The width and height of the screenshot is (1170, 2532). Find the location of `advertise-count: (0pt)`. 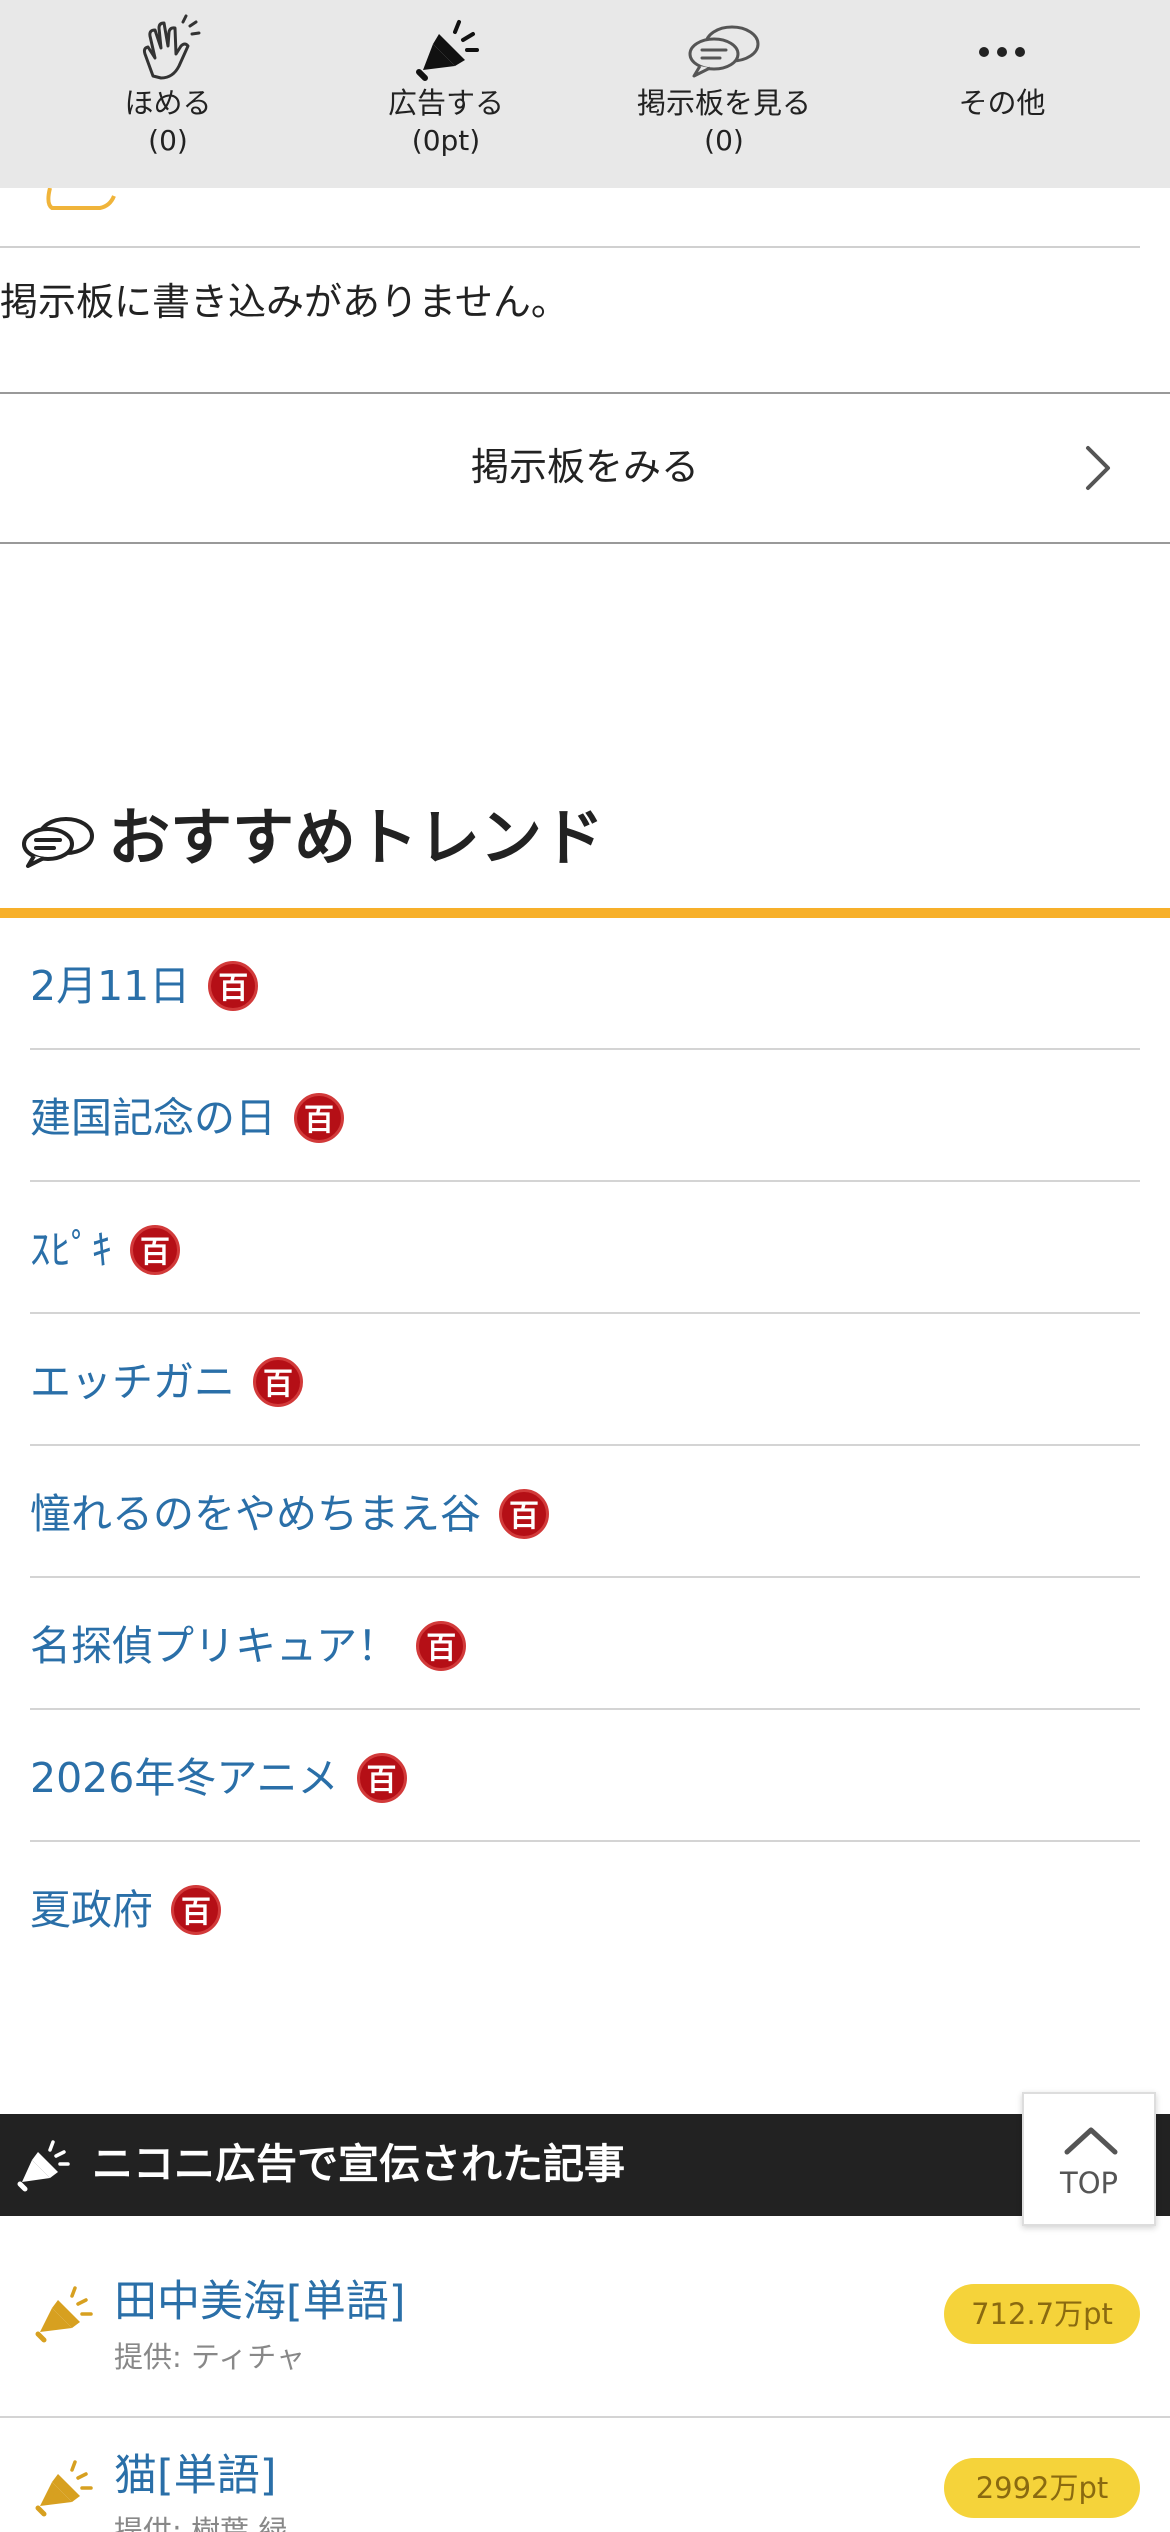

advertise-count: (0pt) is located at coordinates (446, 140).